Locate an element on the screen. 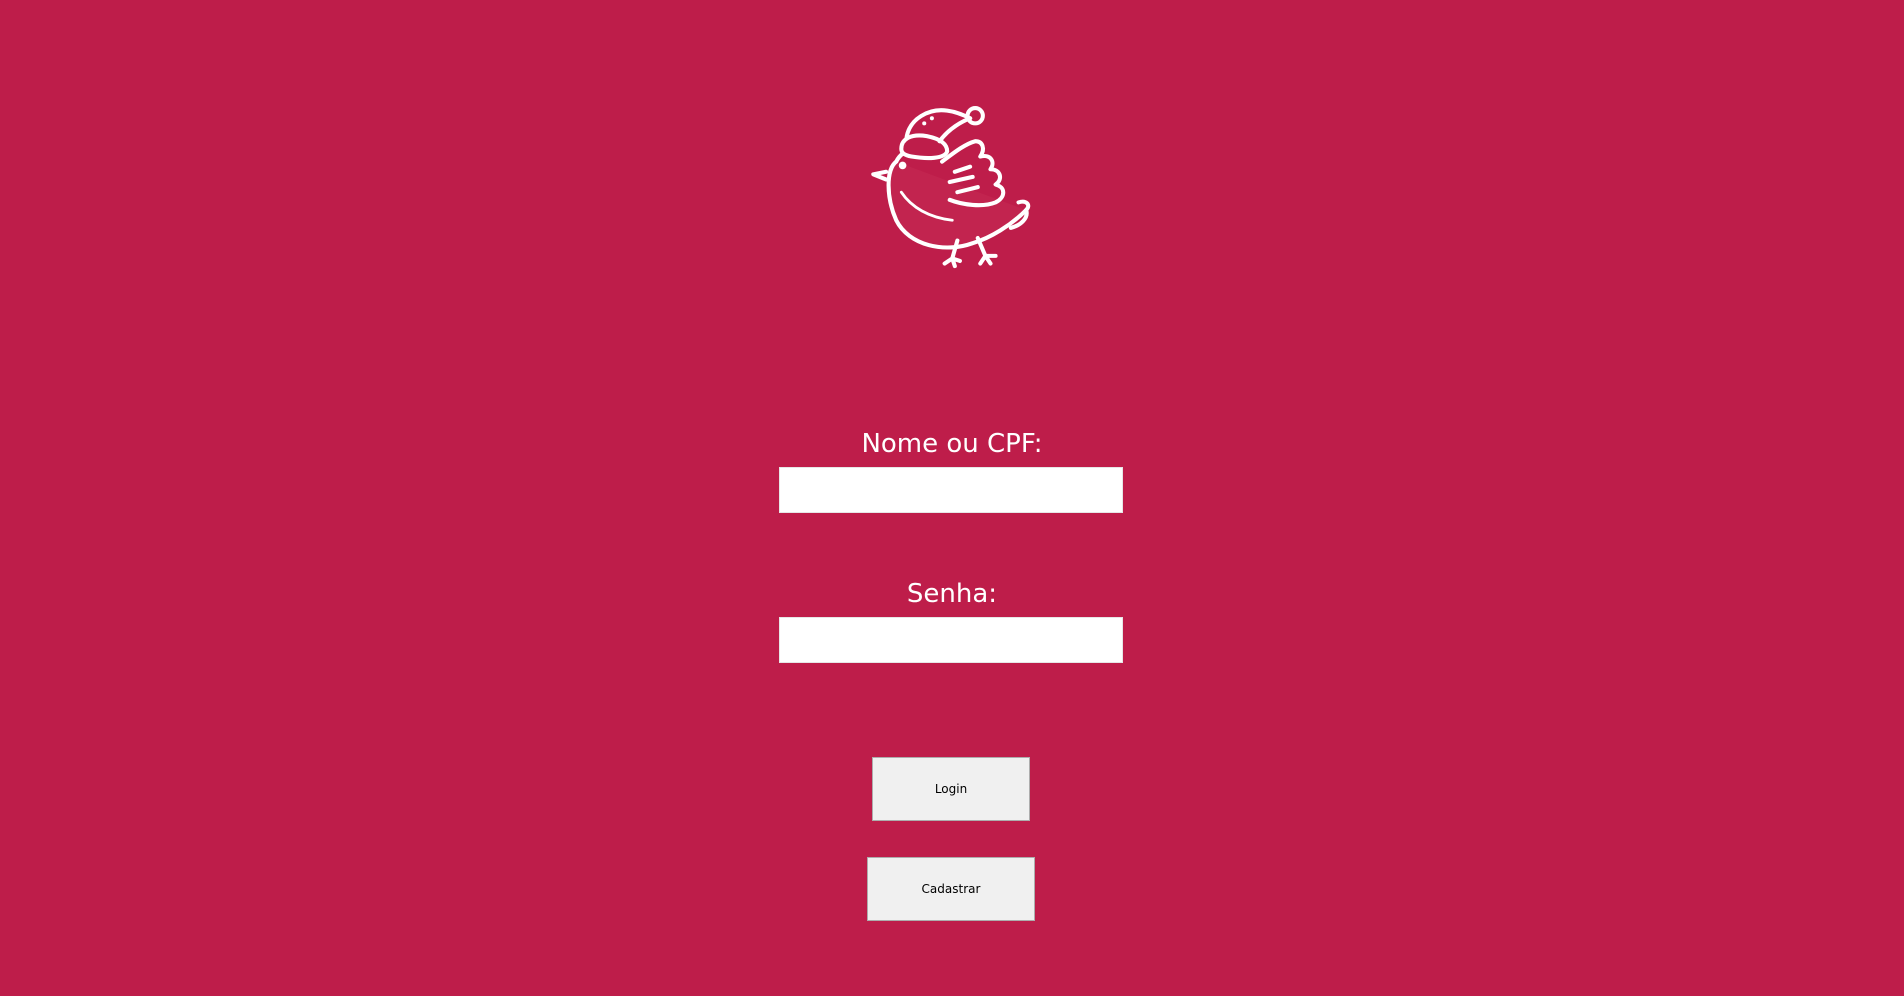  robin-bird-santa-hat-icon is located at coordinates (951, 189).